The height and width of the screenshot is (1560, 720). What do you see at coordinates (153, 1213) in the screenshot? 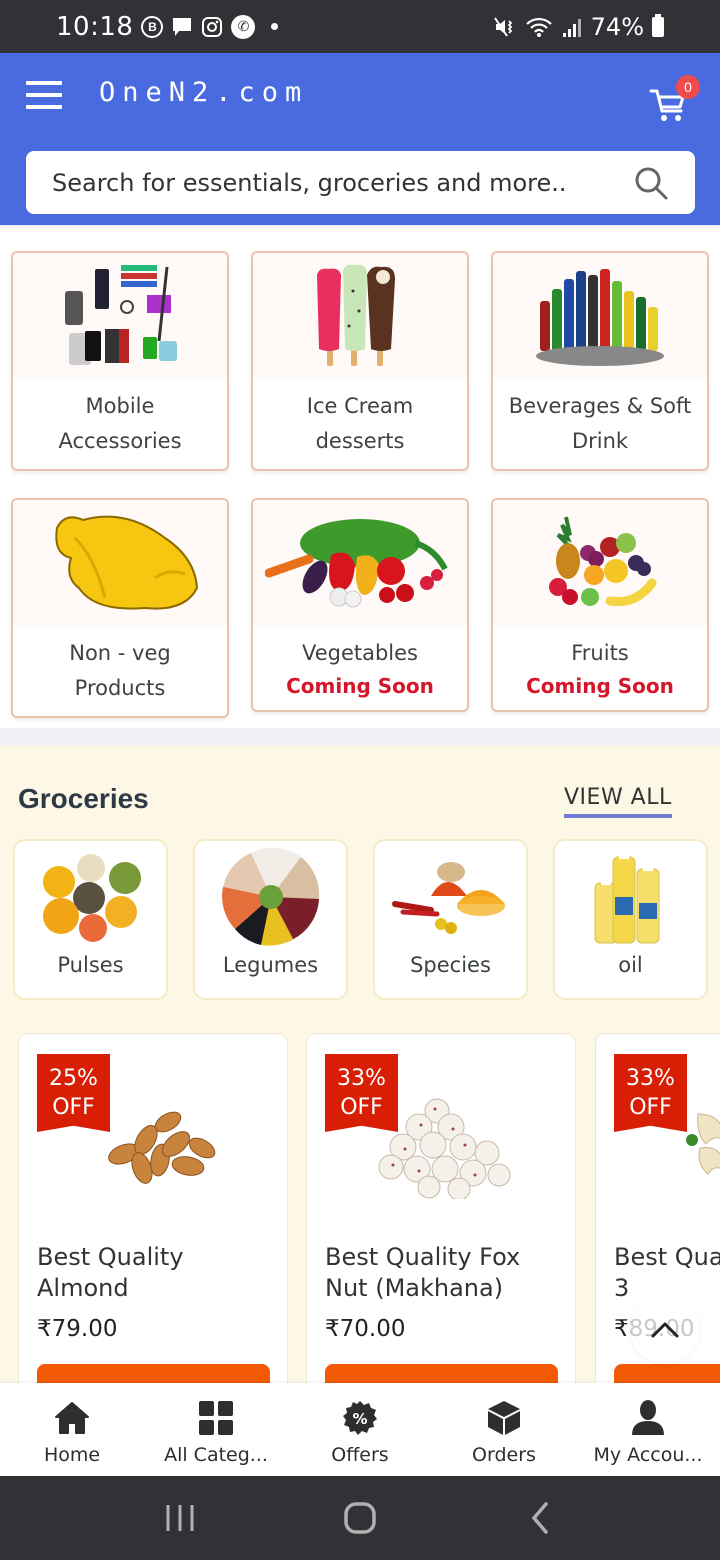
I see `product-card: 25% OFF Best Quality Almond ₹79.00` at bounding box center [153, 1213].